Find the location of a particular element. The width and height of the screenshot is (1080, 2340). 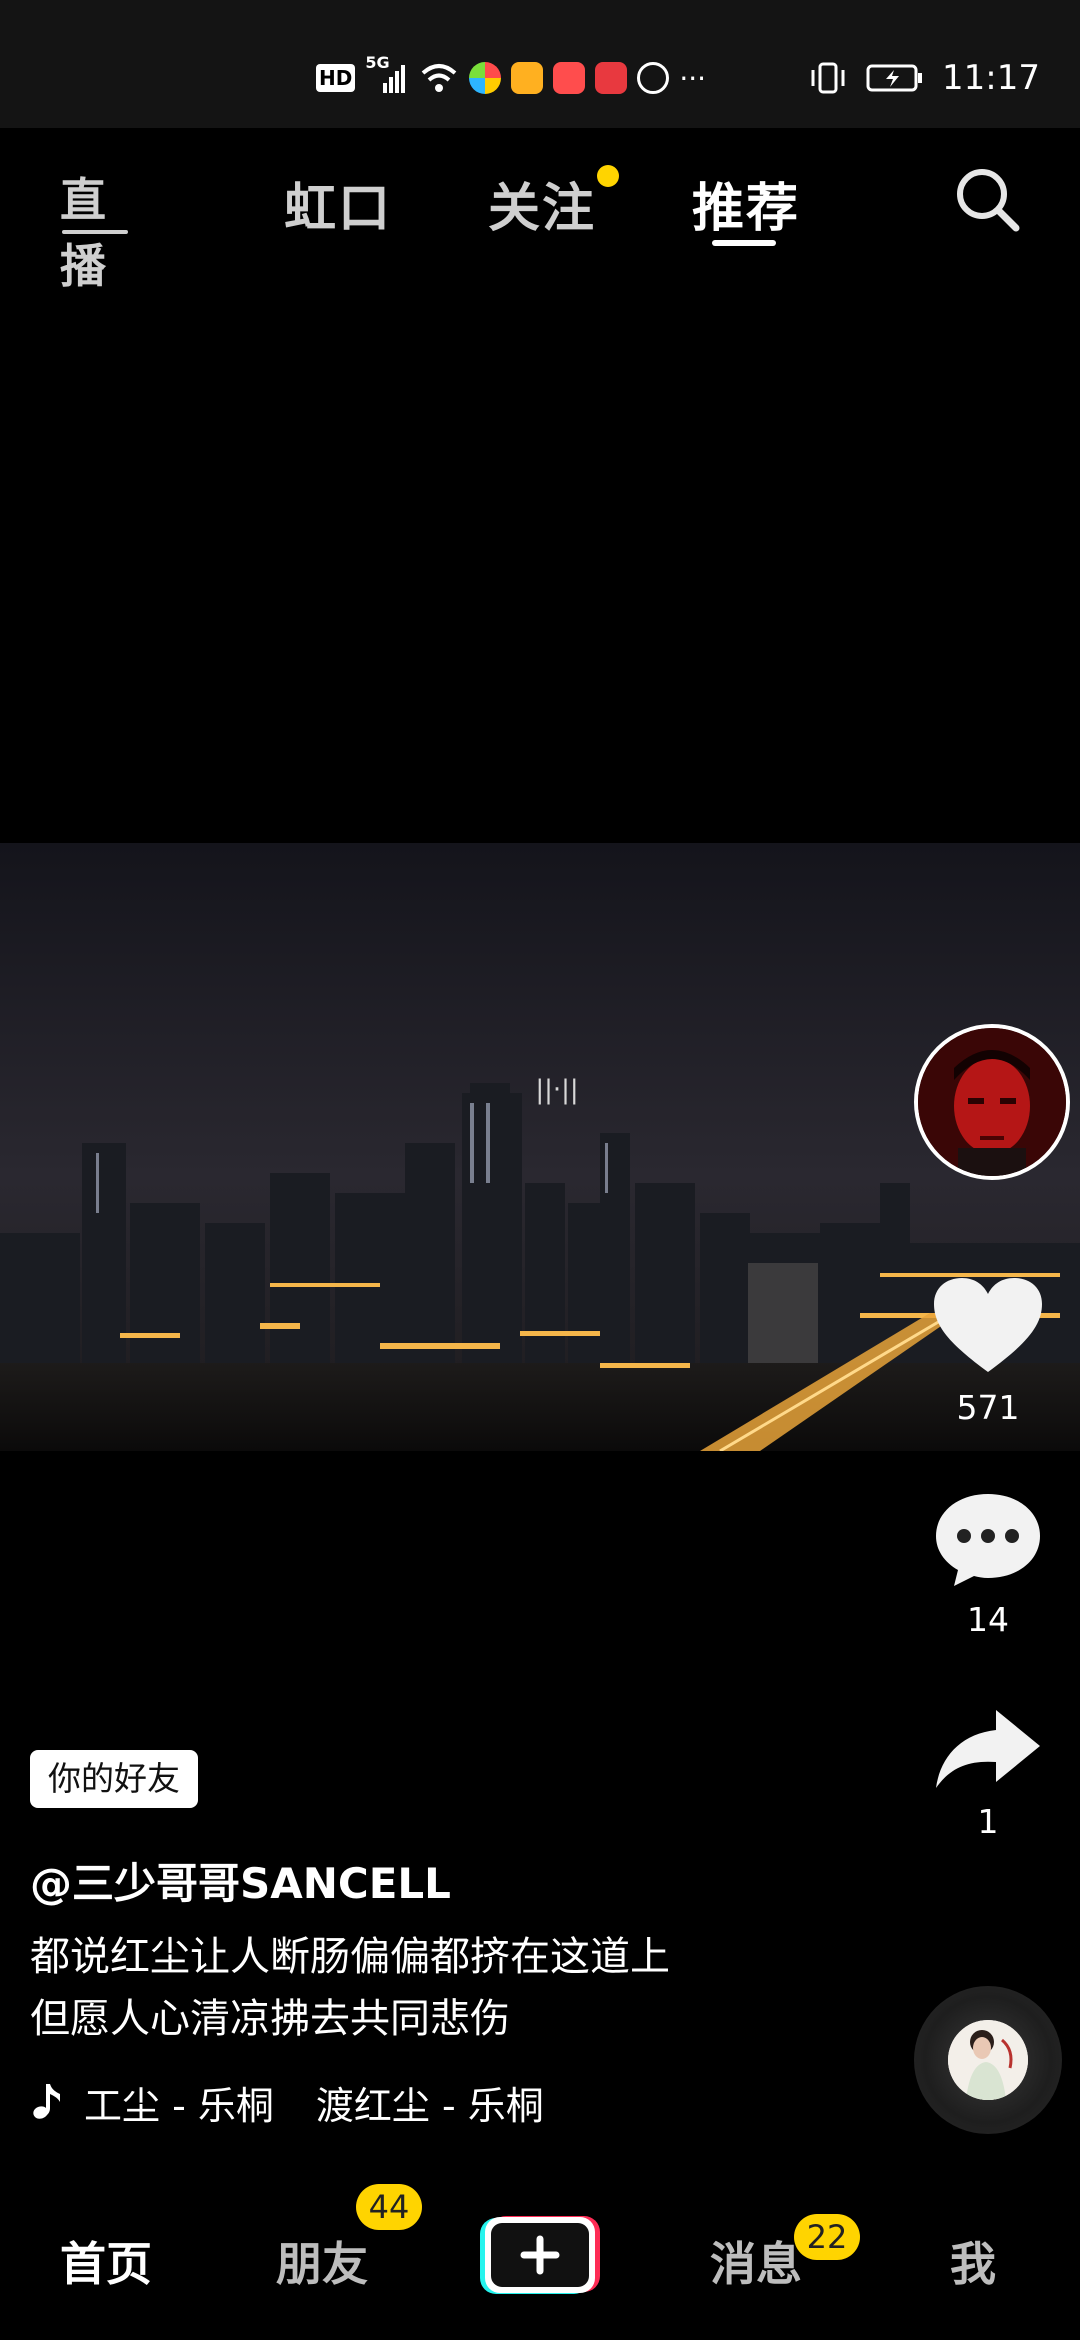

status-bar: HD 5G ··· 11:17 is located at coordinates (540, 64).